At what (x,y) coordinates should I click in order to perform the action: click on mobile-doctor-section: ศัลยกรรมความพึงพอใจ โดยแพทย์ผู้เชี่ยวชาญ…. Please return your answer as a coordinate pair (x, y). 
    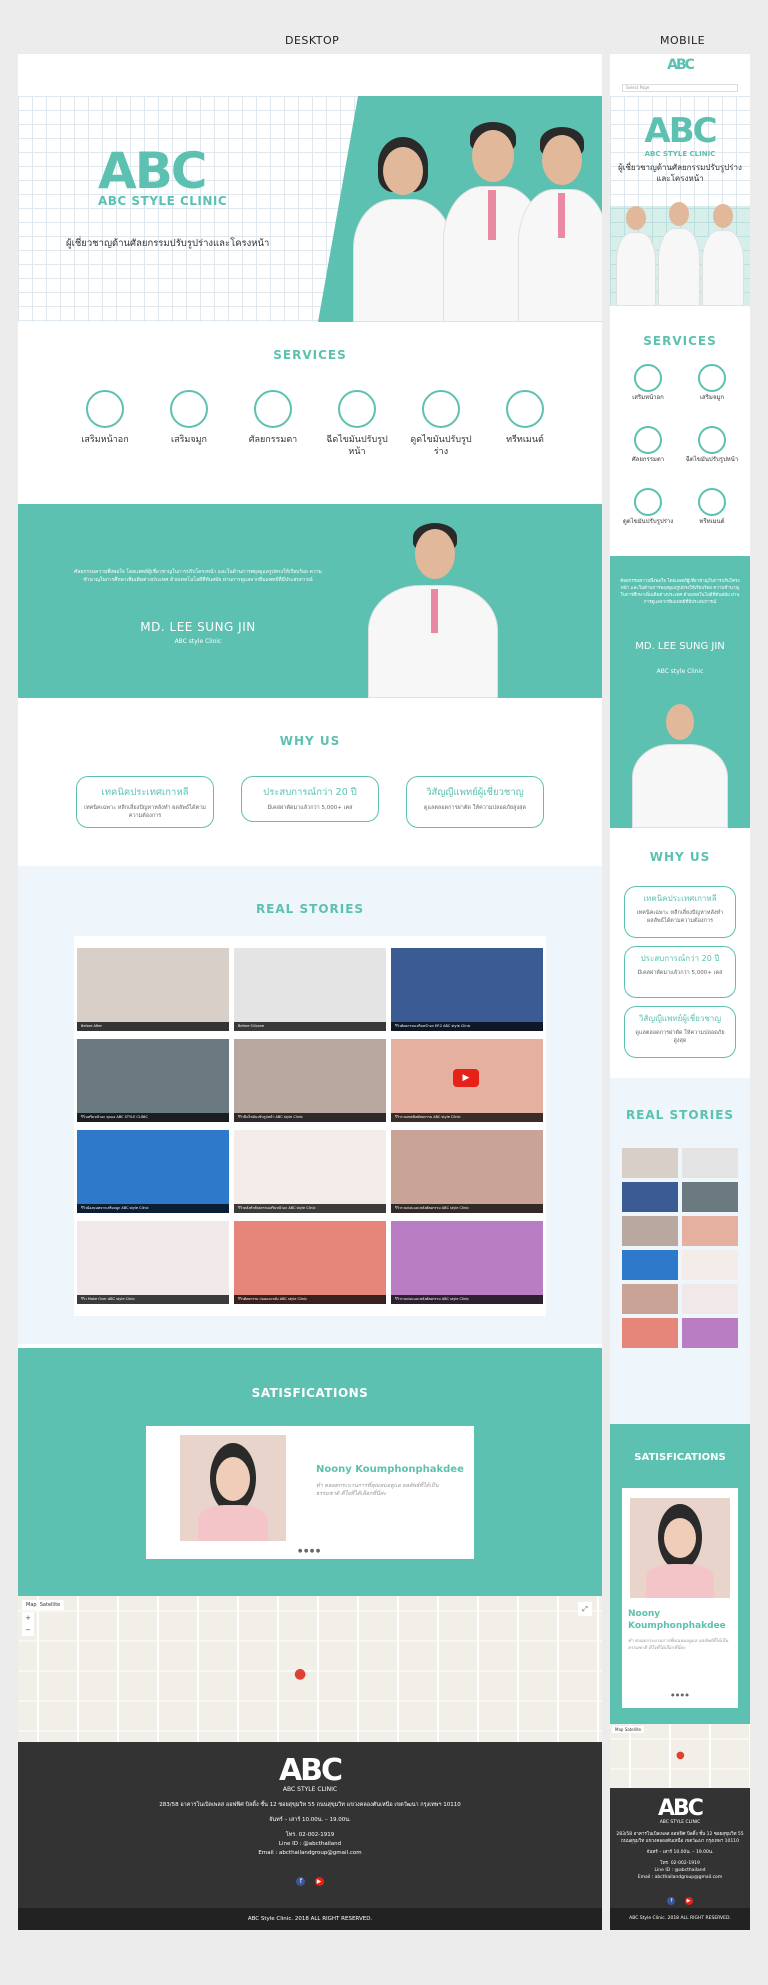
    Looking at the image, I should click on (680, 692).